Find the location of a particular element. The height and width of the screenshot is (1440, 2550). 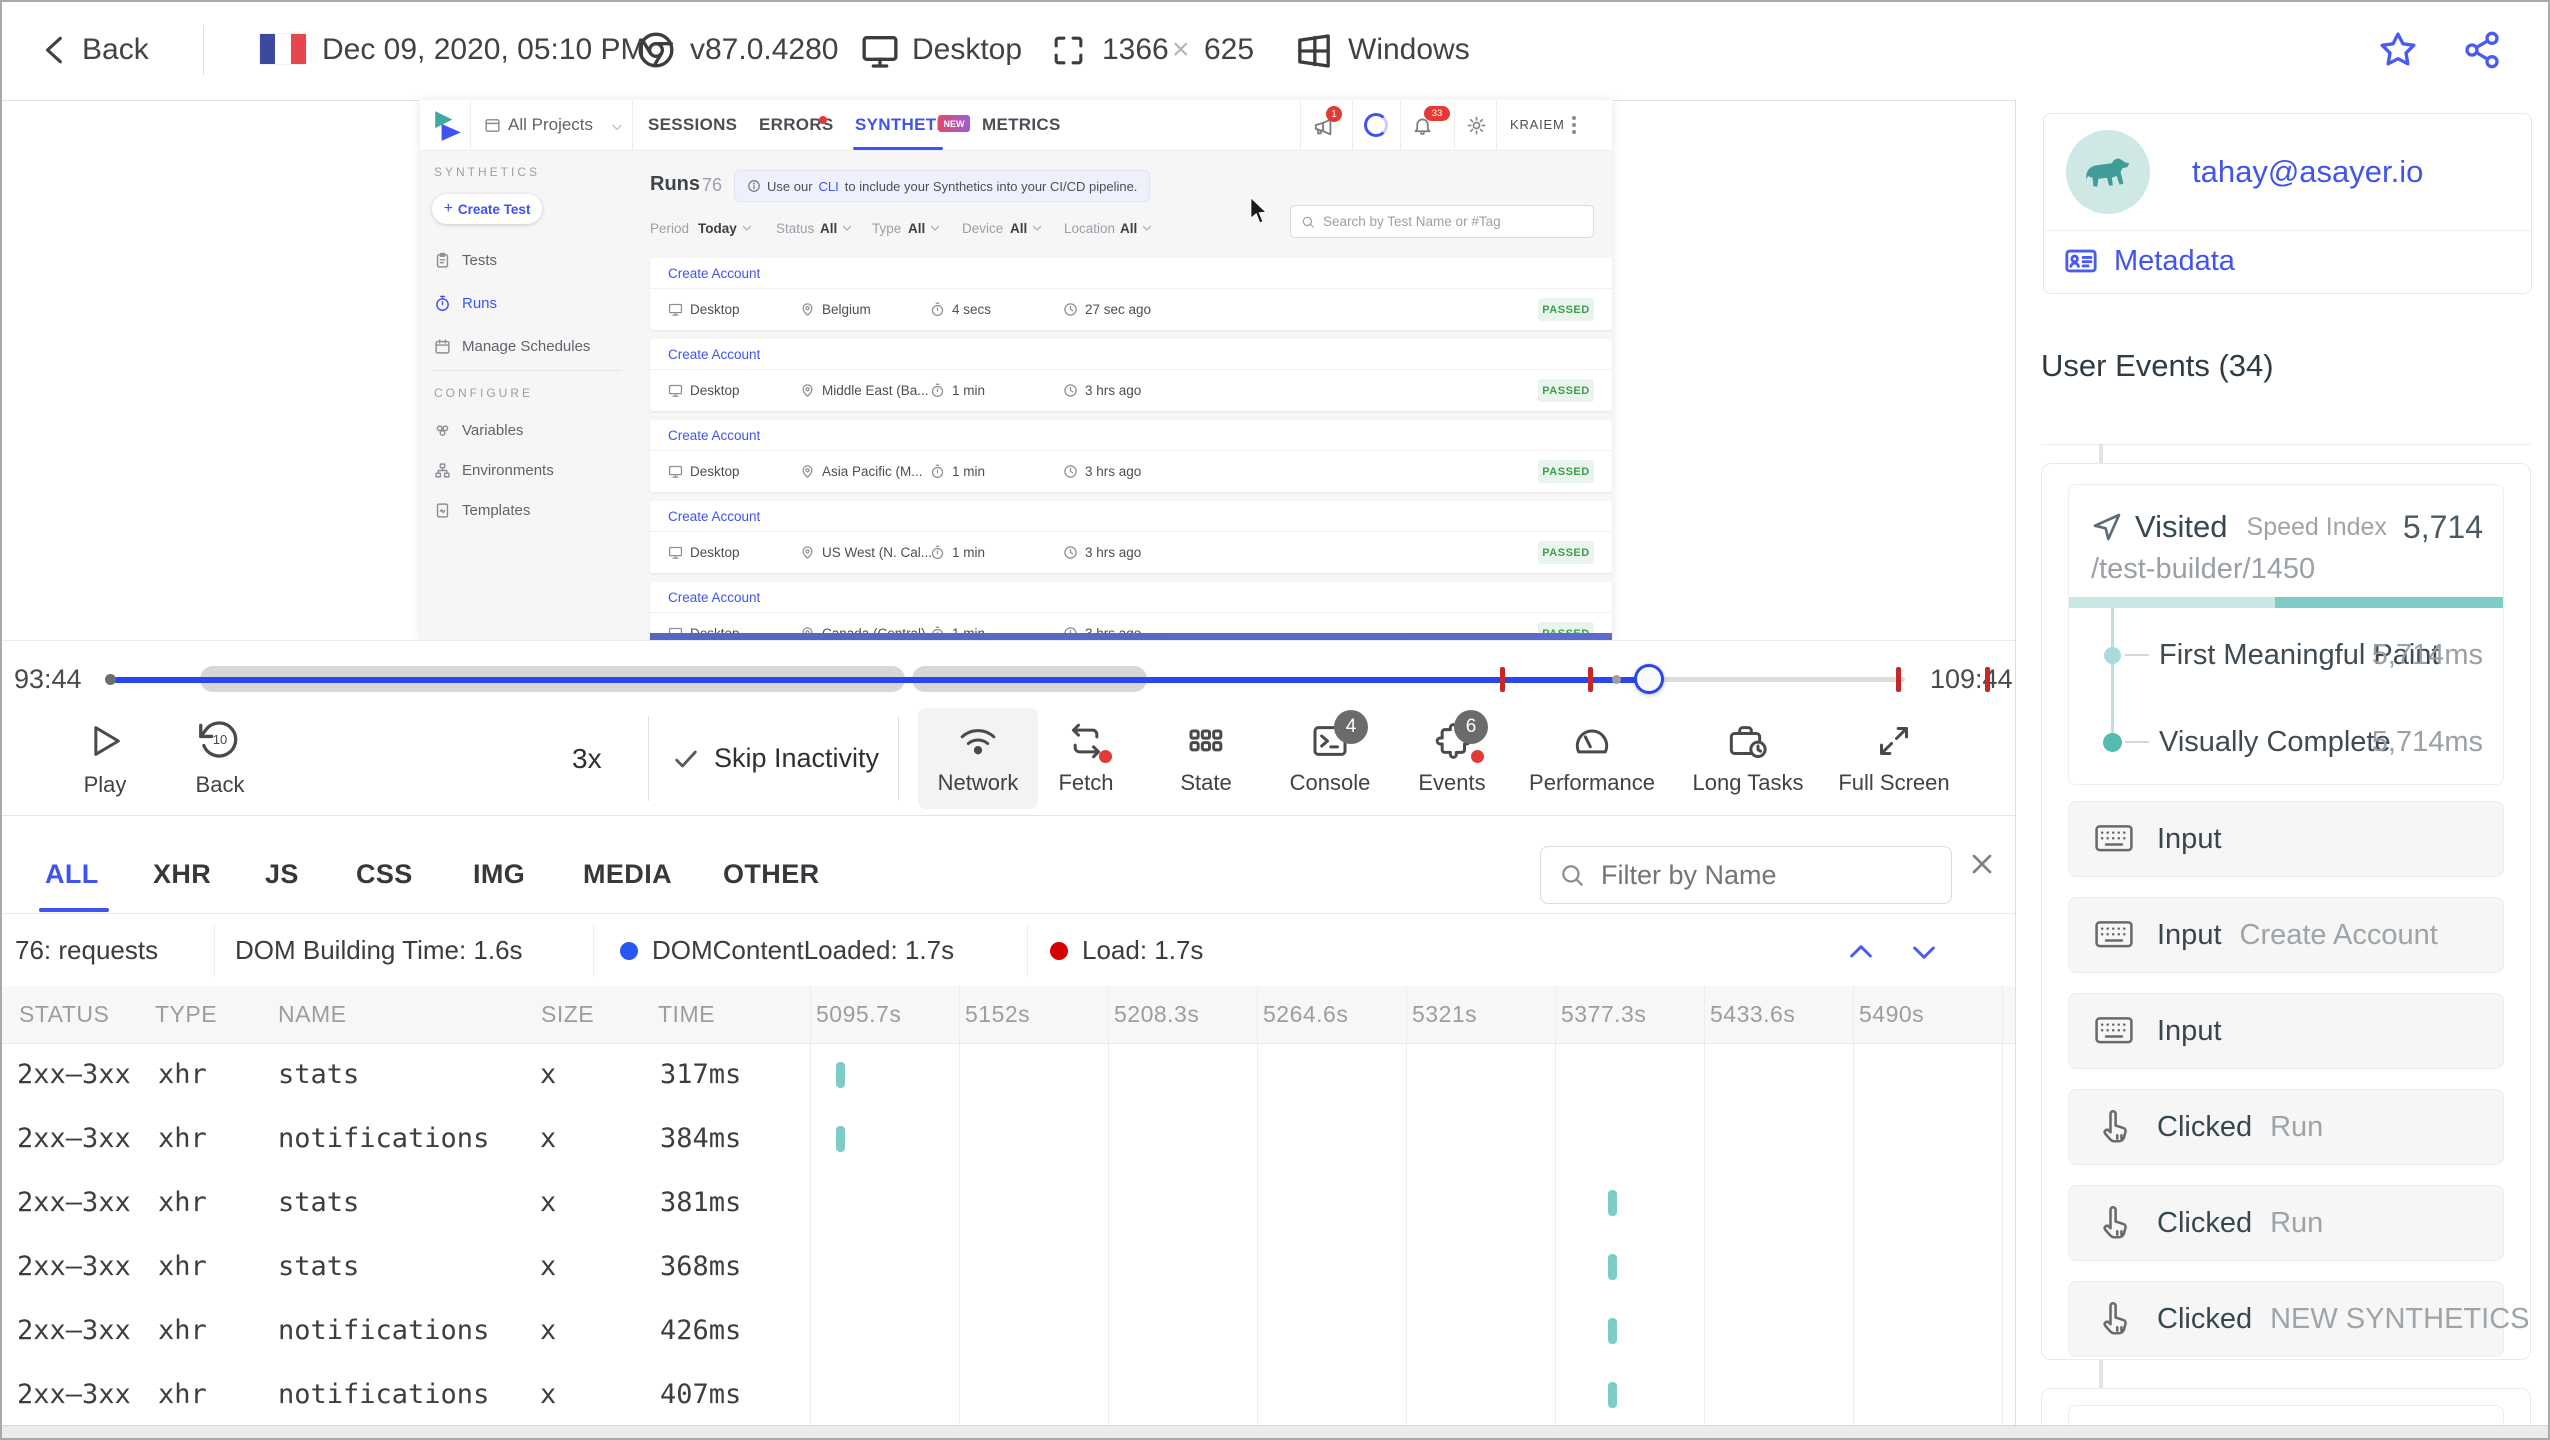

favorite-star-icon is located at coordinates (2398, 50).